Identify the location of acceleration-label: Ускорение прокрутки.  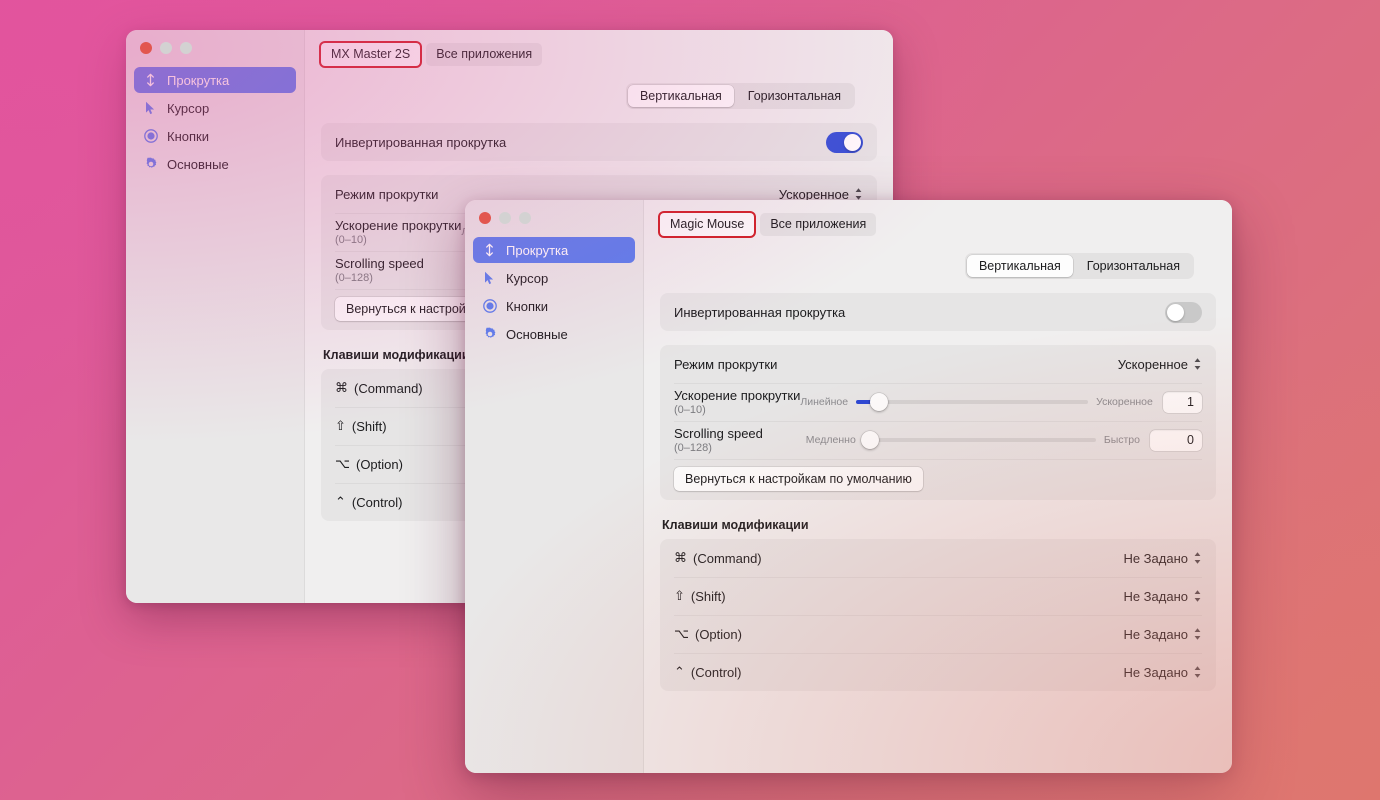
(737, 395).